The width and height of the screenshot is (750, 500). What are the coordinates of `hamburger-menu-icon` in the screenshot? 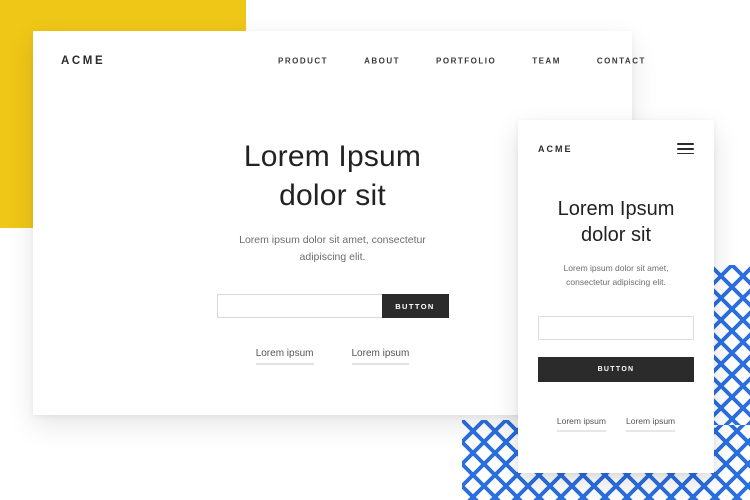 It's located at (685, 149).